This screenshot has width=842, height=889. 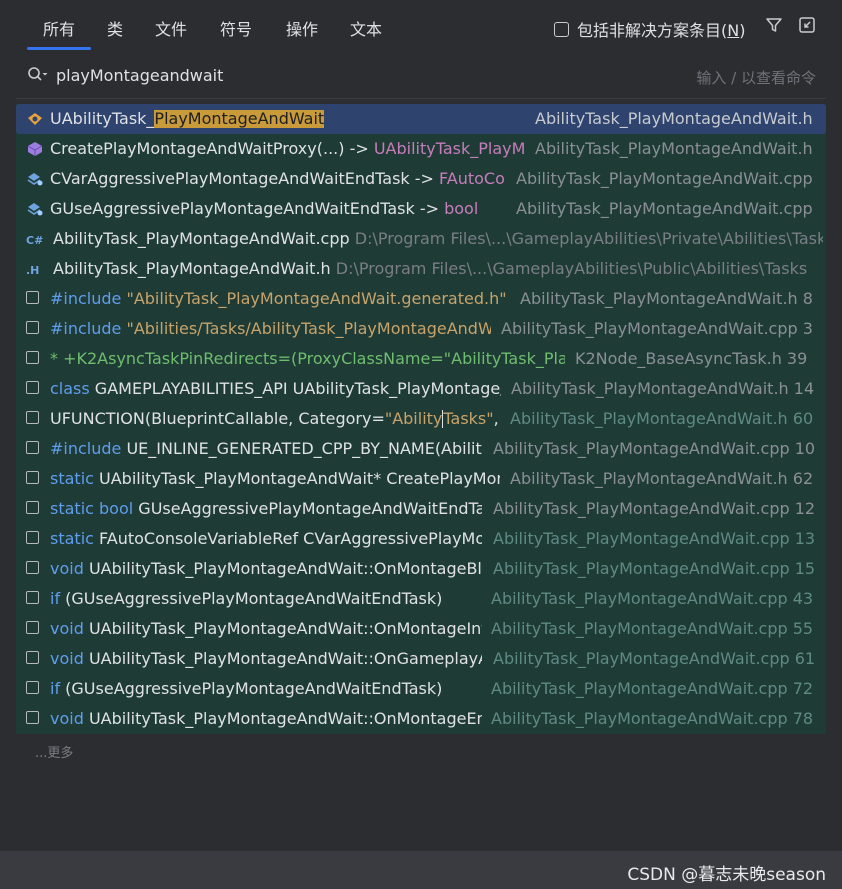 I want to click on result-text: UAbilityTask_PlayMontageAndWait, so click(x=187, y=119).